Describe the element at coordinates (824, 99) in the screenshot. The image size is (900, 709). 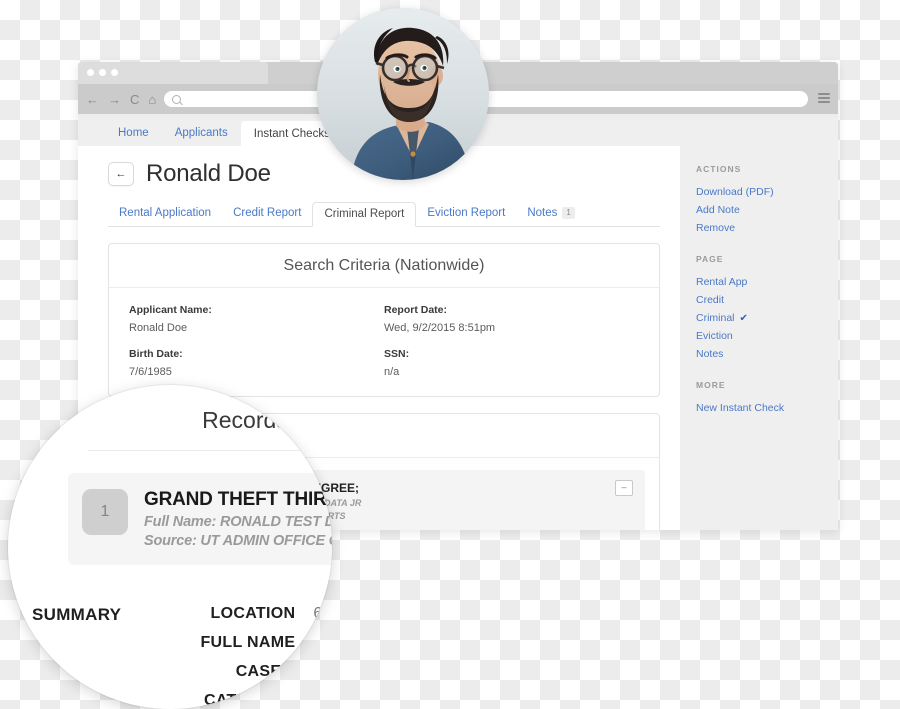
I see `menu-icon` at that location.